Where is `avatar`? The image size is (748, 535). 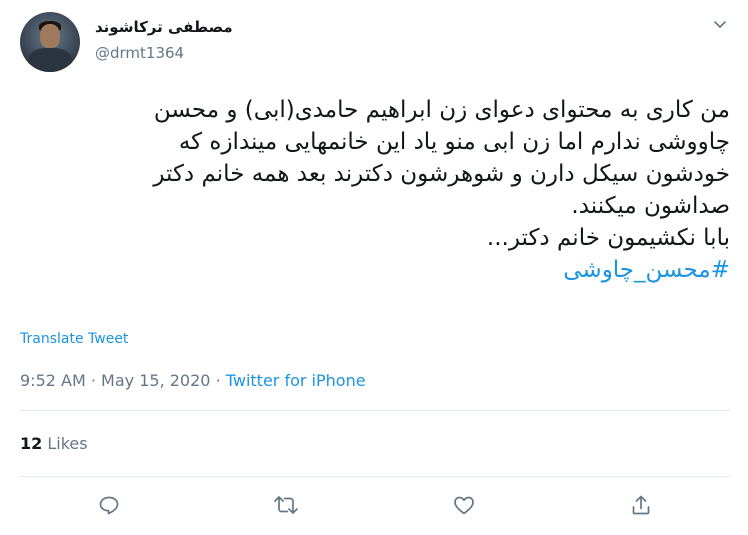
avatar is located at coordinates (50, 42).